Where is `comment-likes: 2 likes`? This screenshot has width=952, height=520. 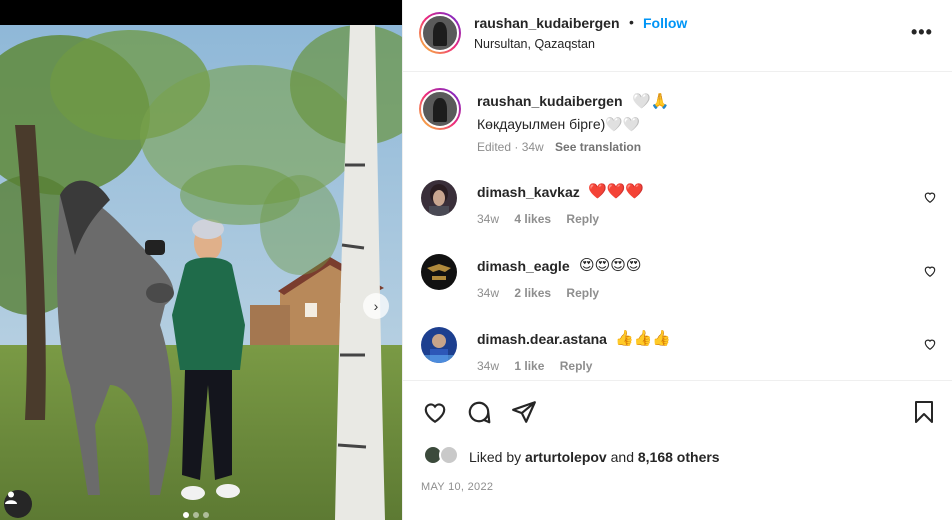
comment-likes: 2 likes is located at coordinates (532, 293).